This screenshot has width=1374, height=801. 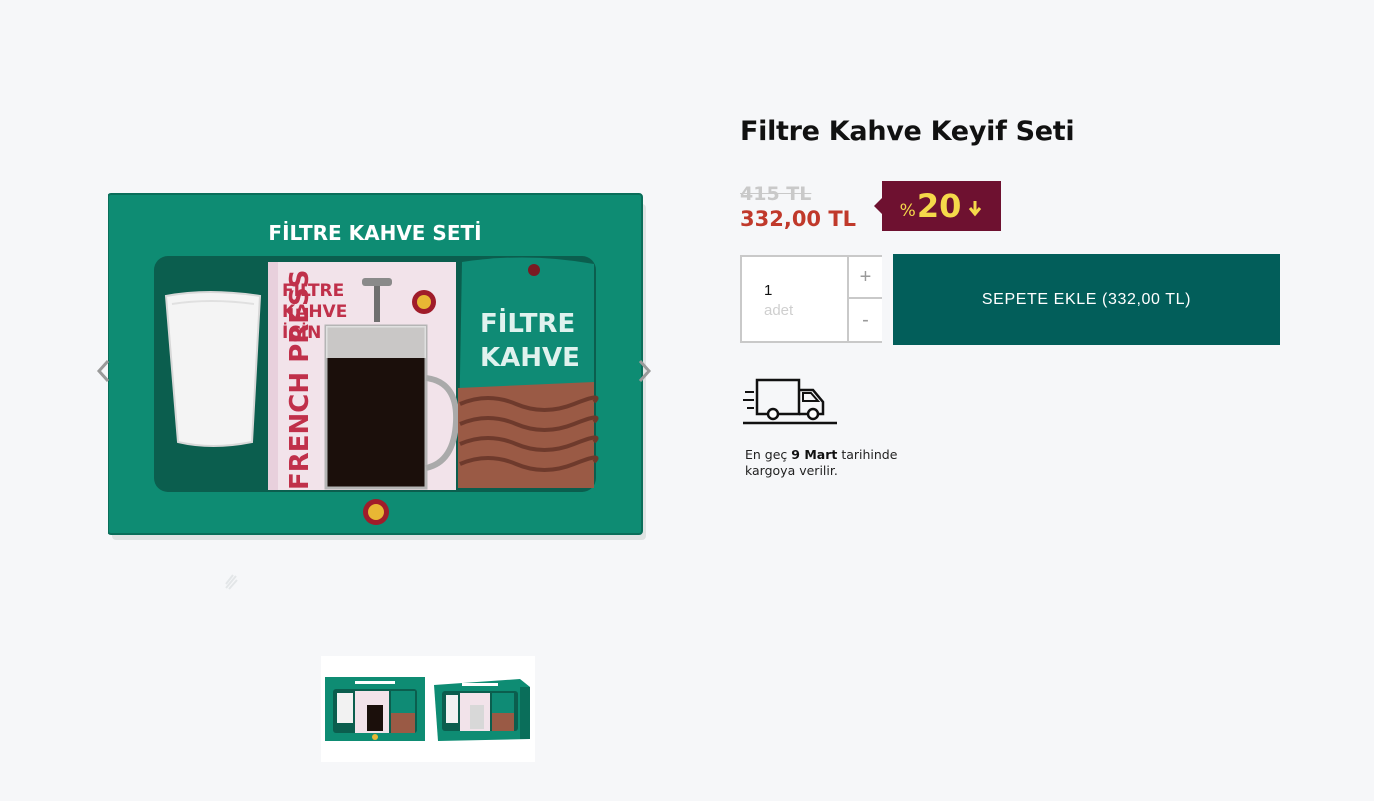 I want to click on svg-text: FİLTRE, so click(x=527, y=323).